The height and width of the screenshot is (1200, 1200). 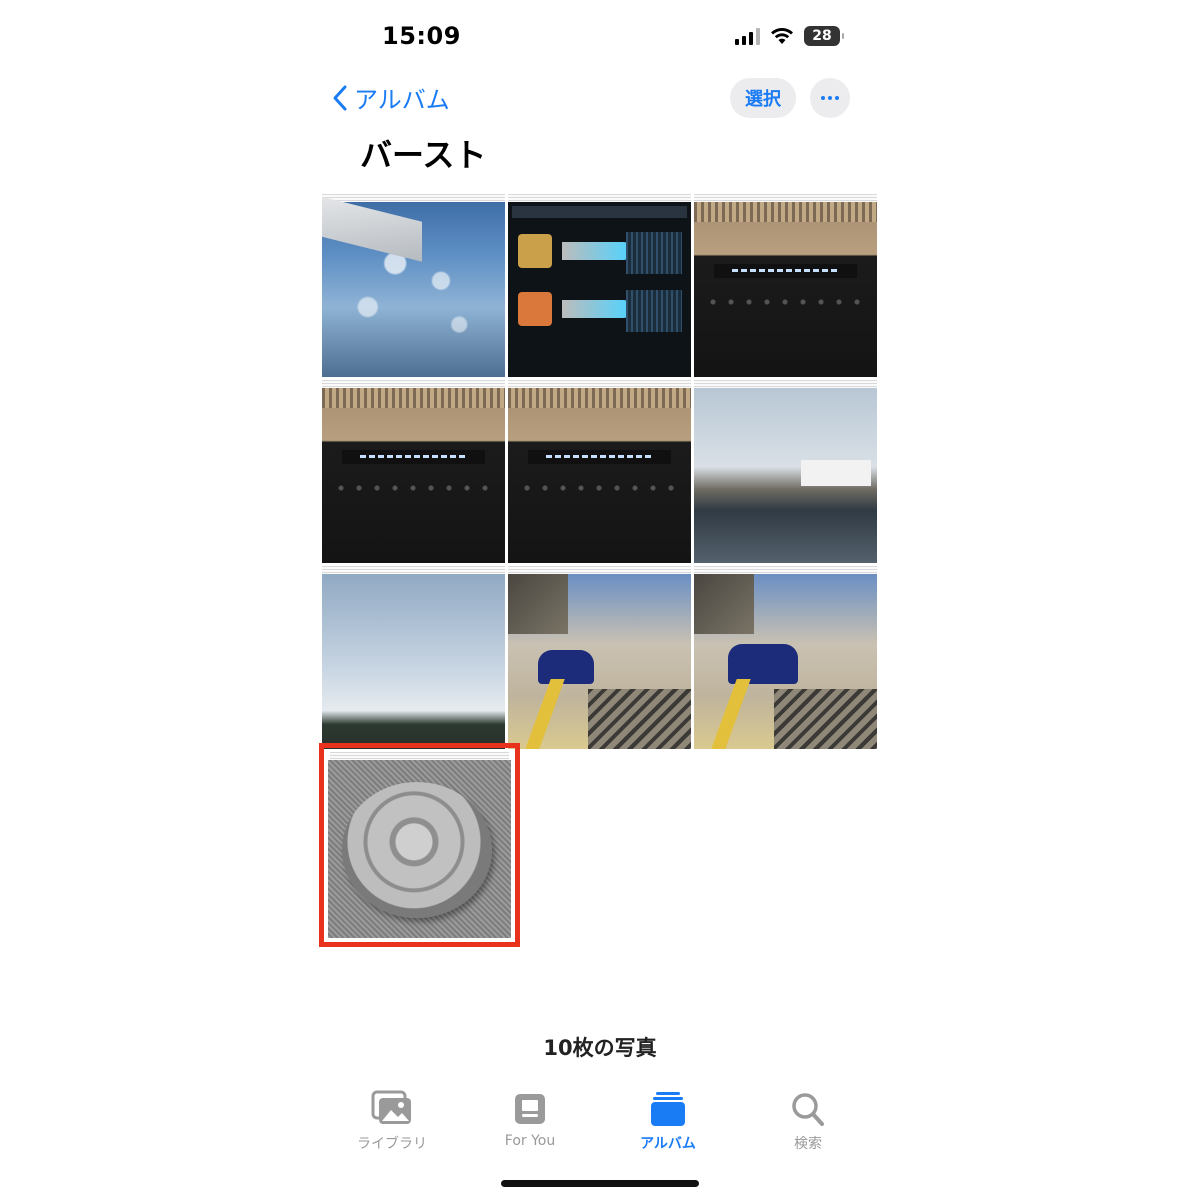 I want to click on chevron-left-icon, so click(x=340, y=97).